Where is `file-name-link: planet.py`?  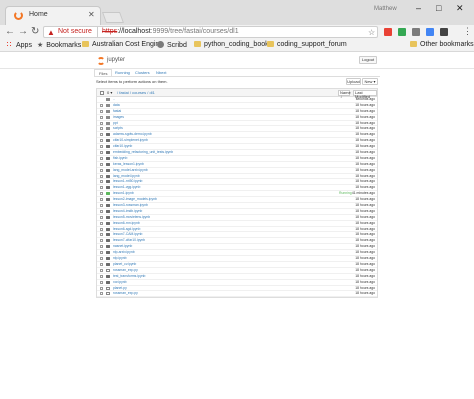 file-name-link: planet.py is located at coordinates (120, 288).